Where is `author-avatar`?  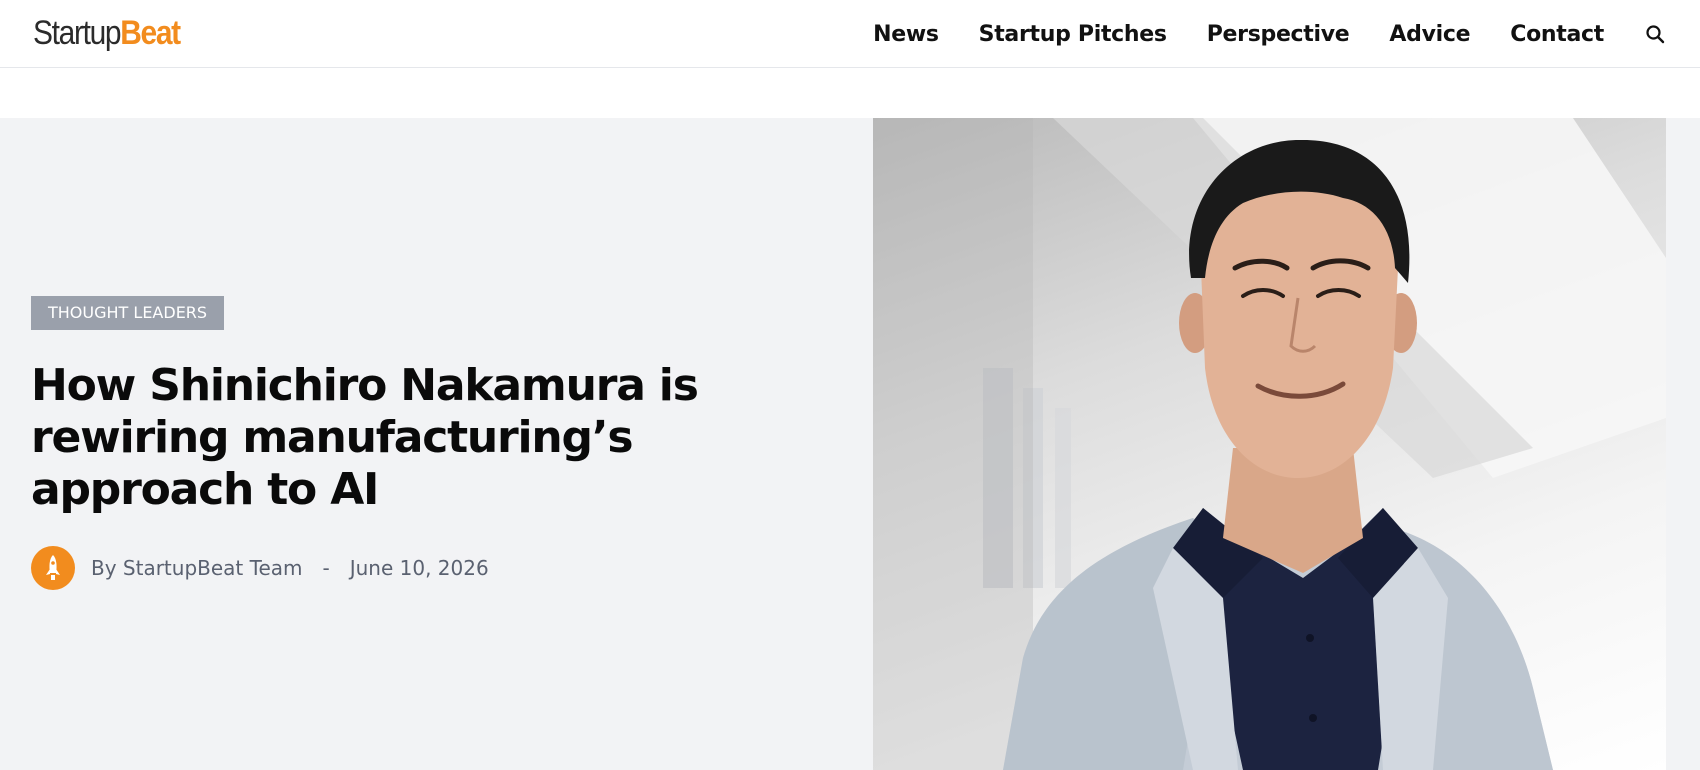
author-avatar is located at coordinates (53, 568).